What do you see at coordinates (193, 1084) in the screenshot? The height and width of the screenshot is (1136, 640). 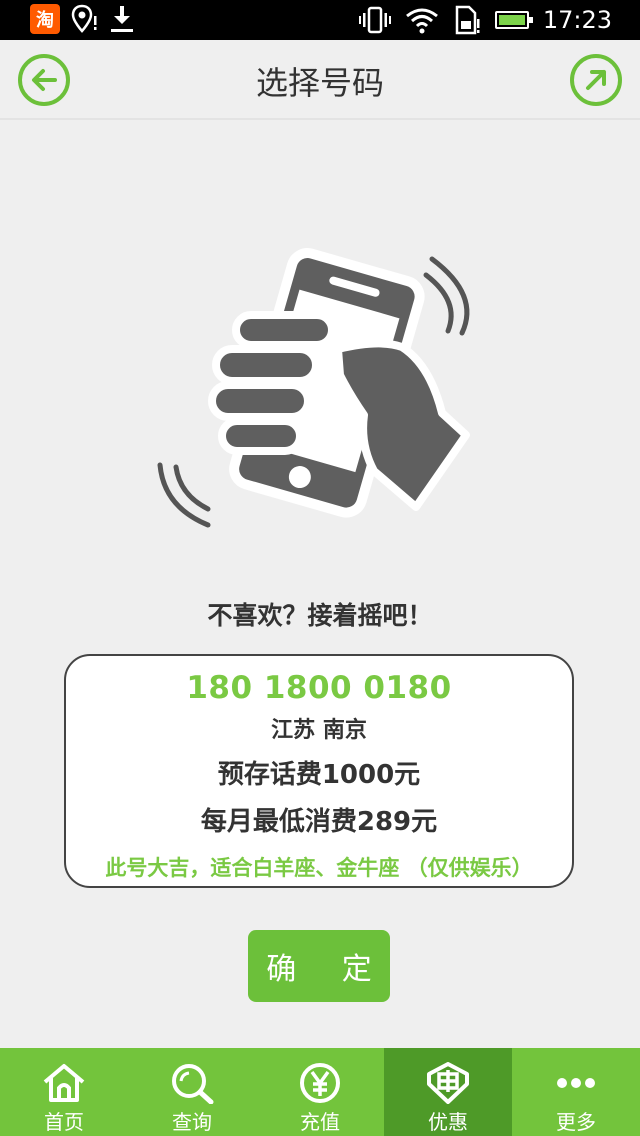 I see `search-icon` at bounding box center [193, 1084].